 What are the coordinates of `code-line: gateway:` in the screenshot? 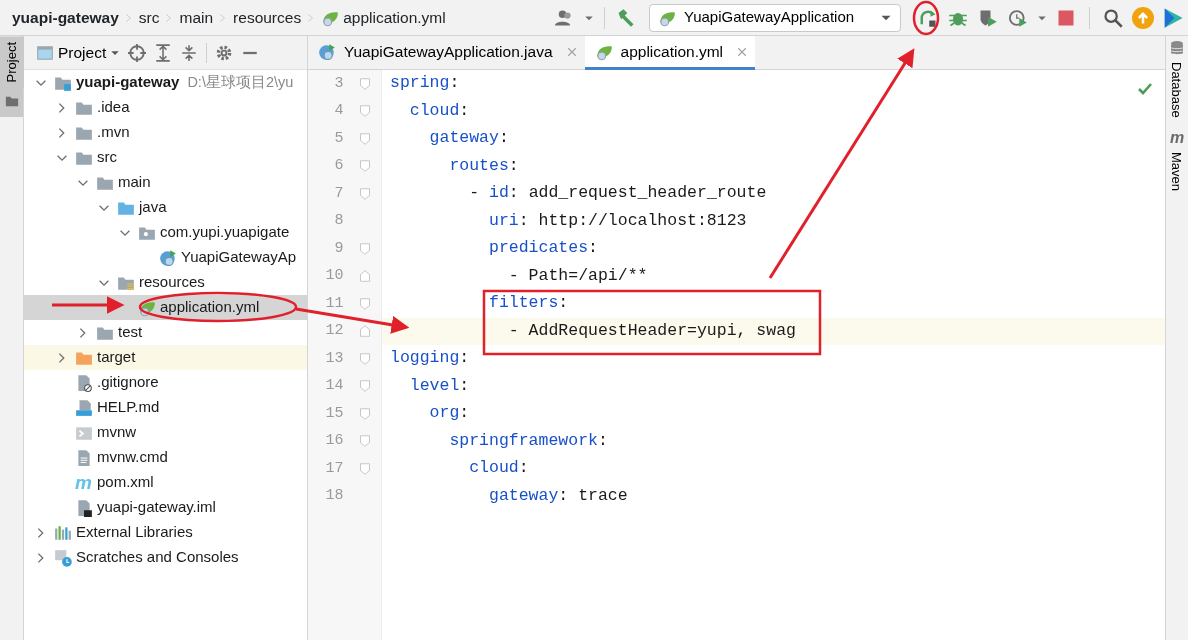 It's located at (468, 138).